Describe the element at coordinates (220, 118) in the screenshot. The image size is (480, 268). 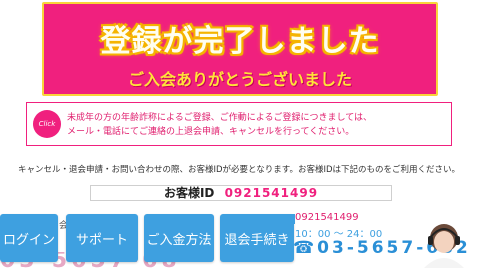
I see `notice-line-1: 未成年の方の年齢詐称によるご登録、ご作動によるご登録につきましては、` at that location.